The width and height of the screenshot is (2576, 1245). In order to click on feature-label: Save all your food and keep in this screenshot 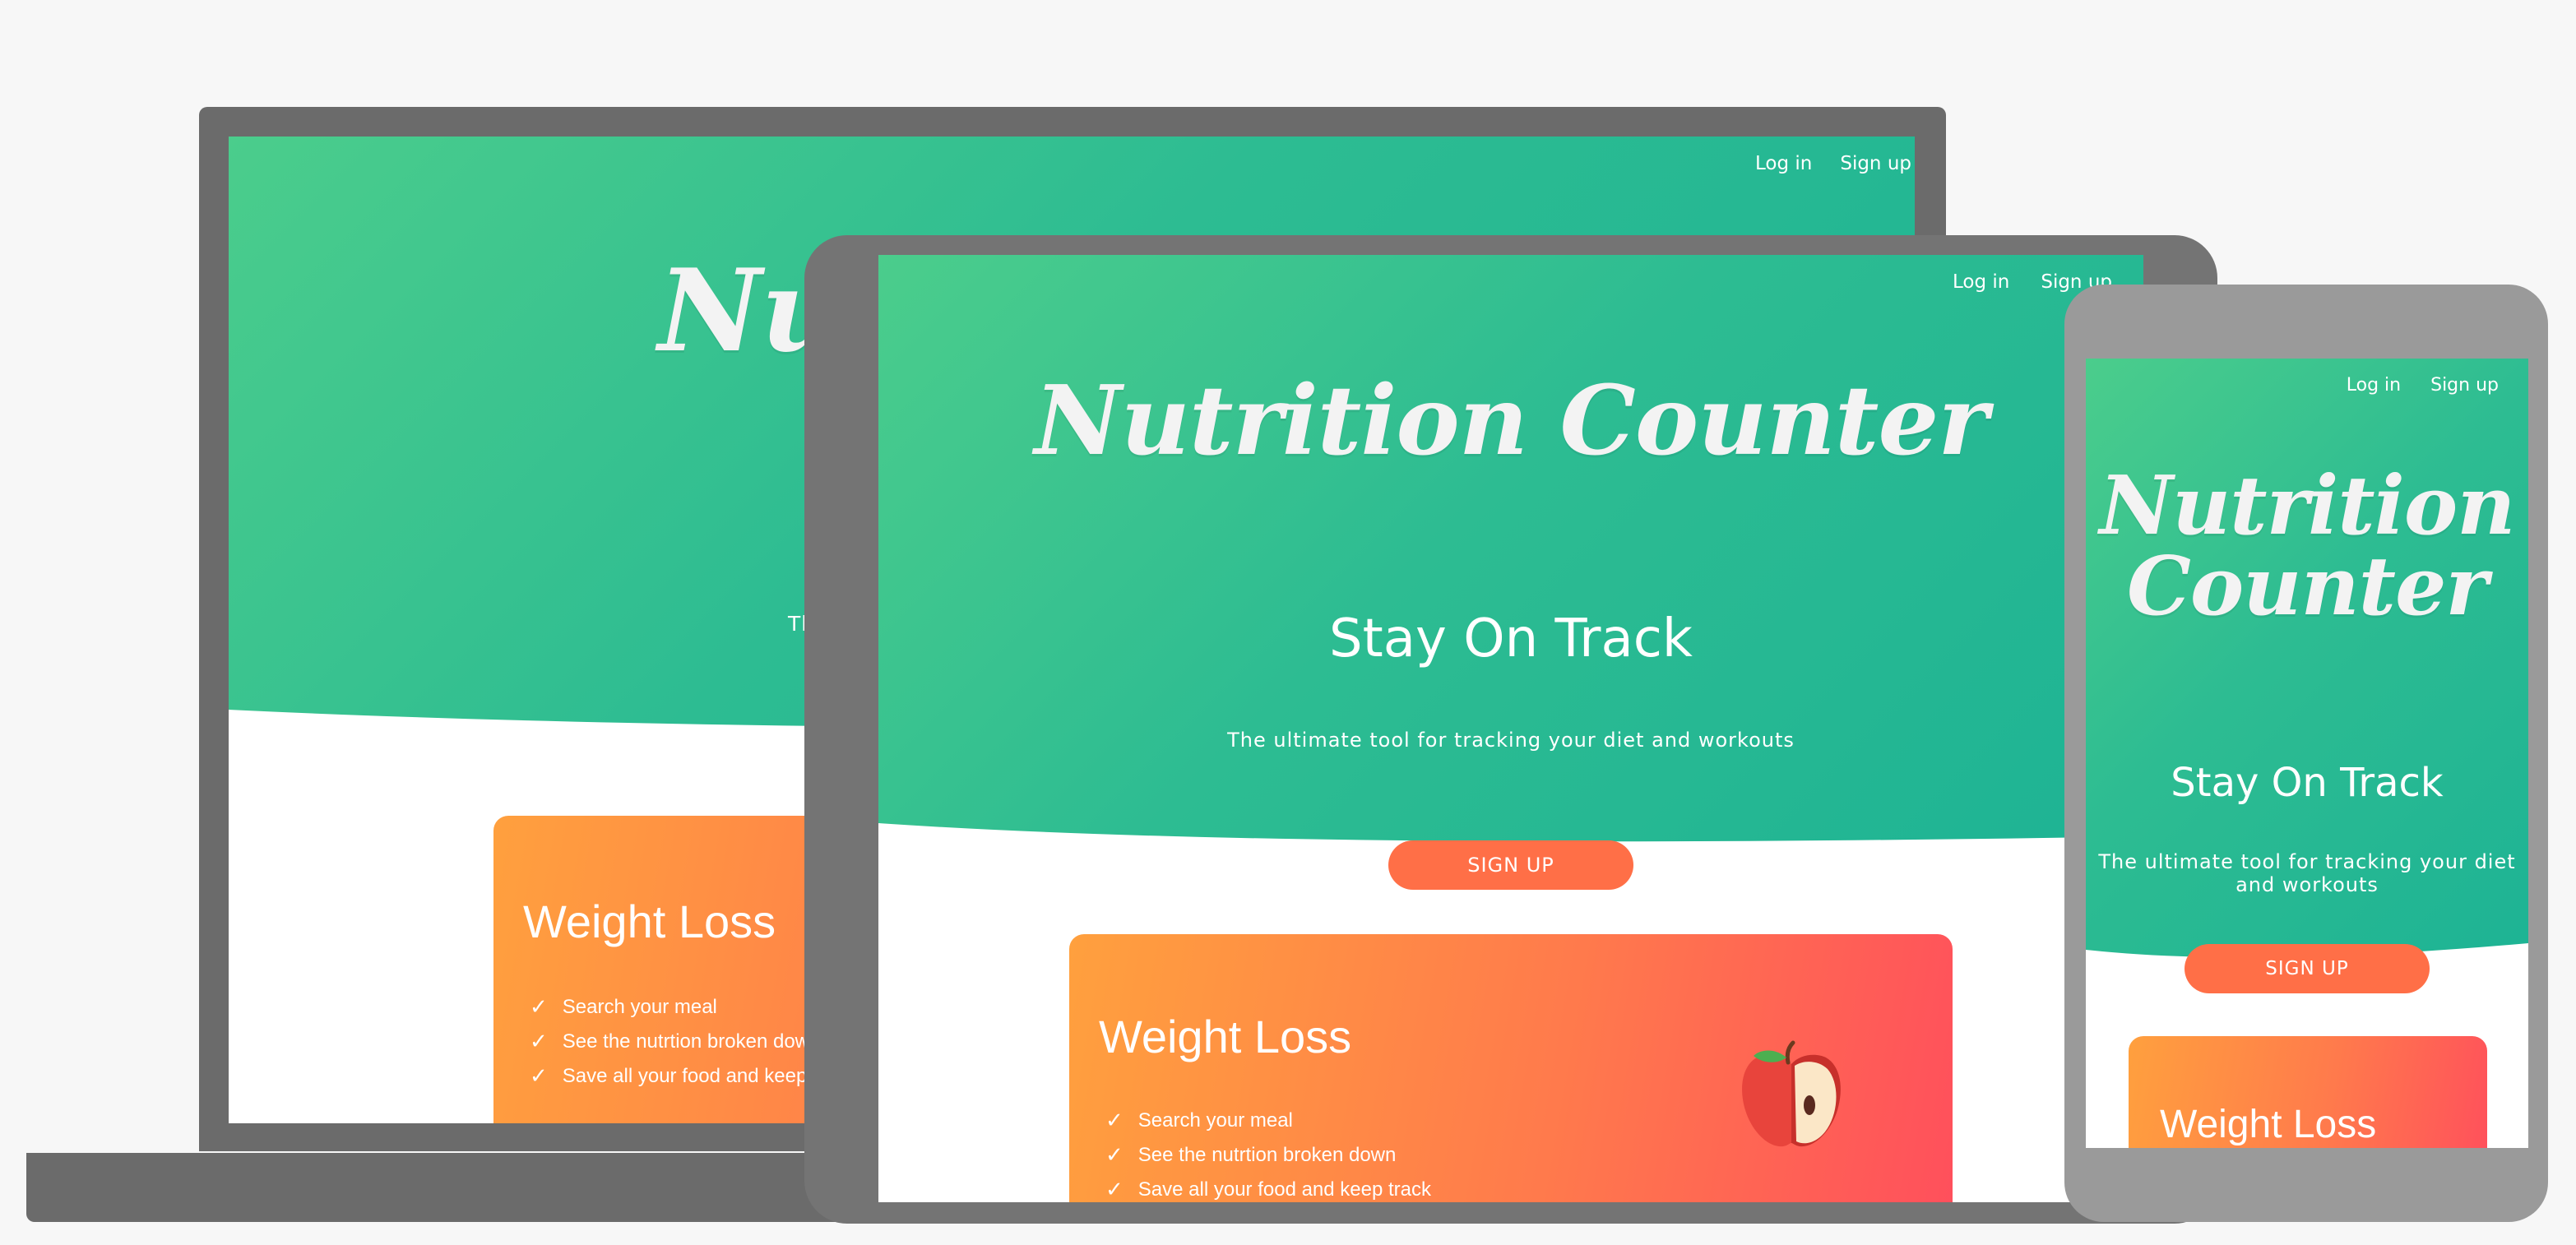, I will do `click(685, 1076)`.